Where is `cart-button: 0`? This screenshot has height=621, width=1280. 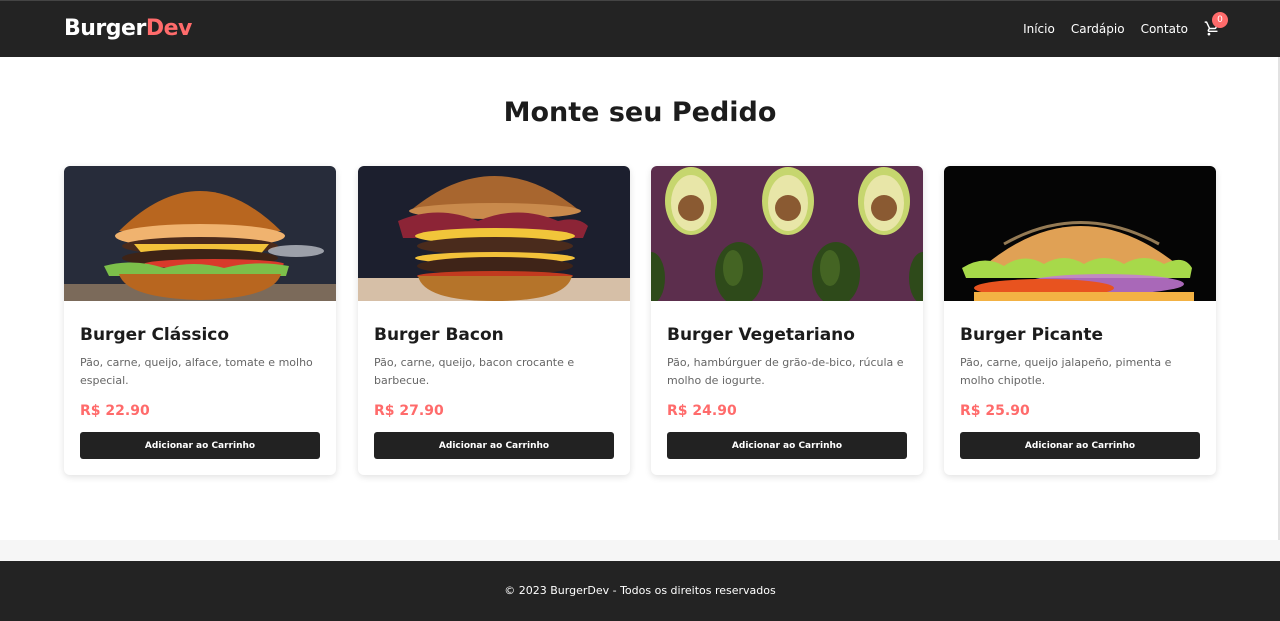
cart-button: 0 is located at coordinates (1216, 25).